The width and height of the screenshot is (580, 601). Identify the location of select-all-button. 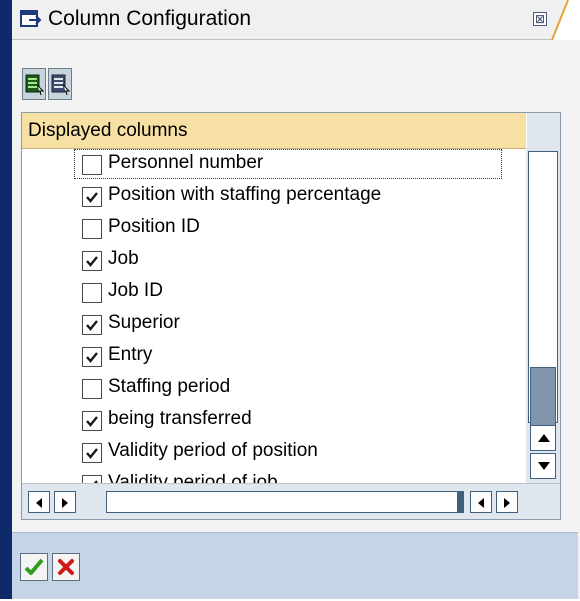
(34, 84).